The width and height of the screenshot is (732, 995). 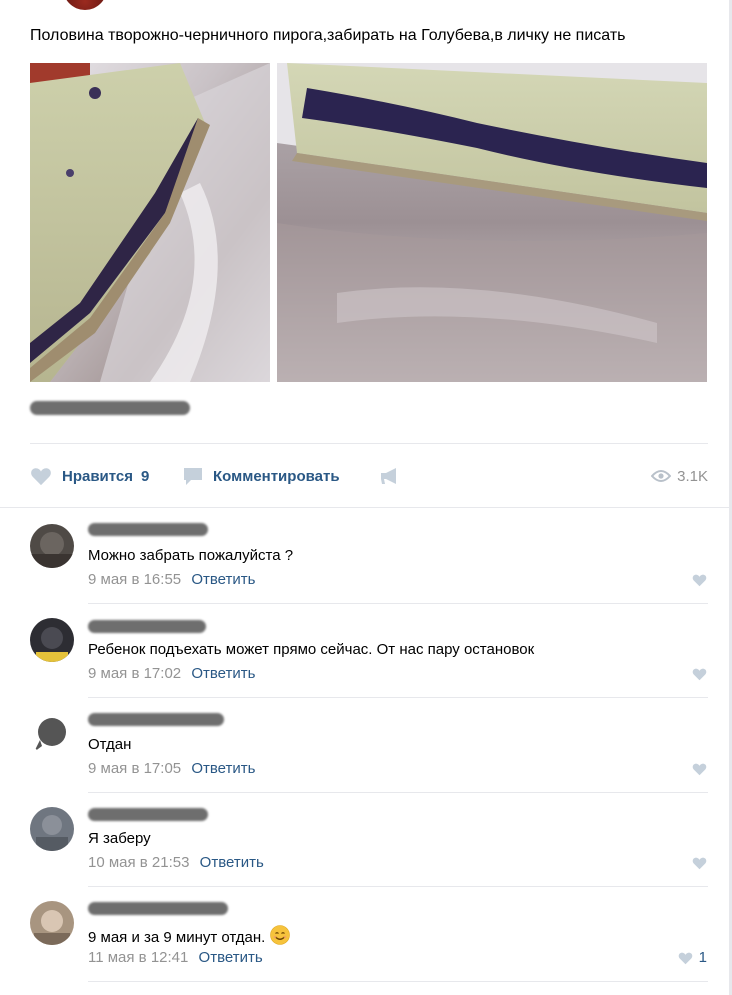 I want to click on eye-icon, so click(x=661, y=476).